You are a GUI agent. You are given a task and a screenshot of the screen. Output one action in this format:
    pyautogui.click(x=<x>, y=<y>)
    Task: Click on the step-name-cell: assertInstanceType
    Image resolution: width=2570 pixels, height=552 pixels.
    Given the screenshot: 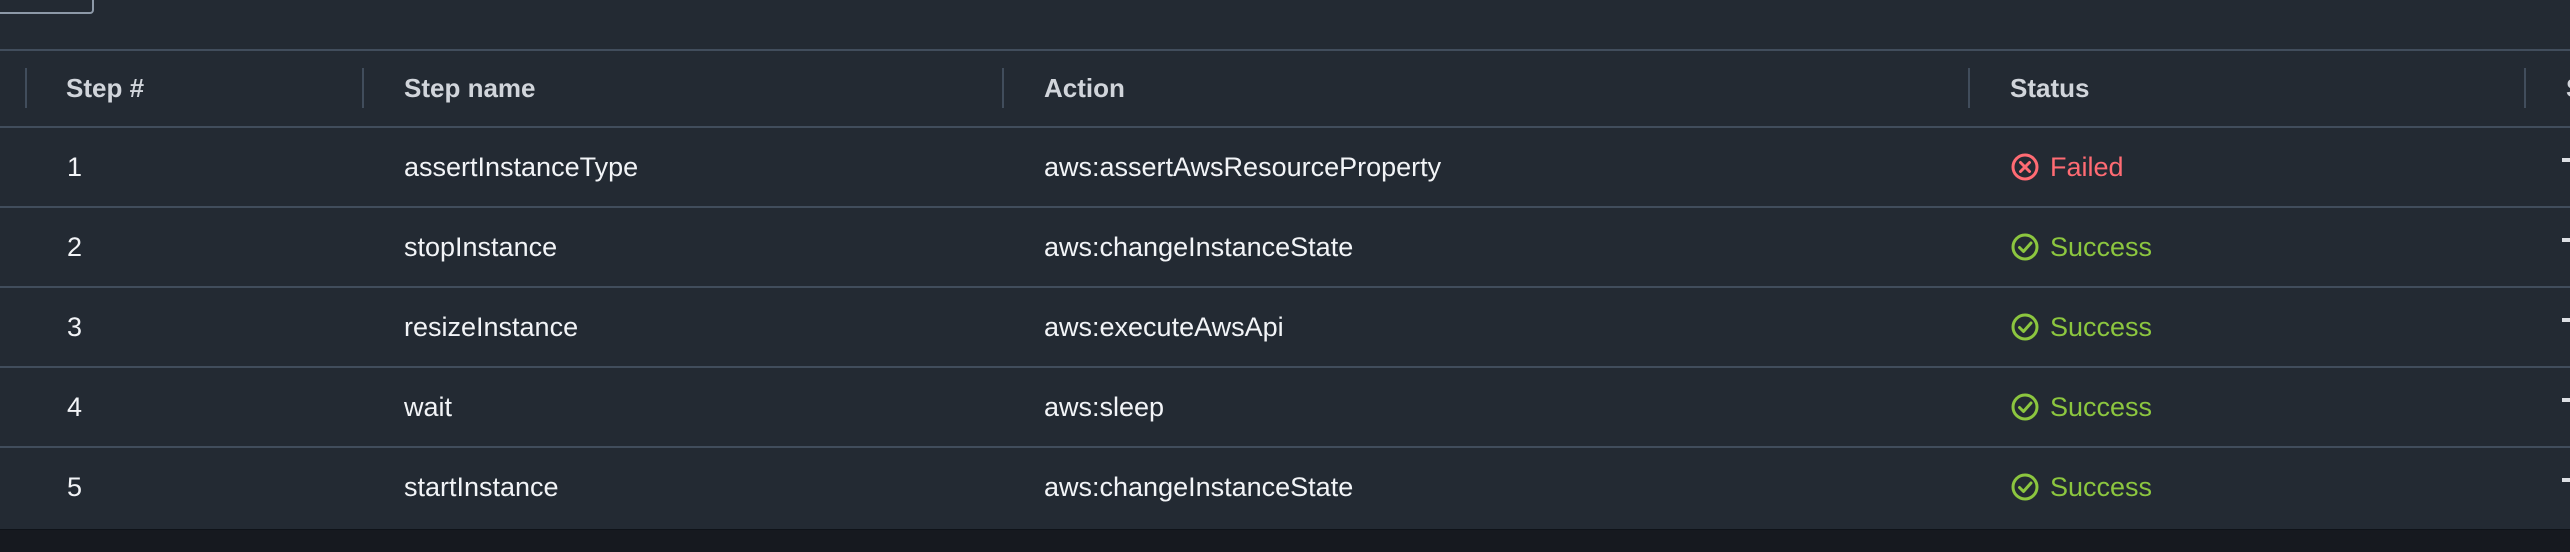 What is the action you would take?
    pyautogui.click(x=521, y=167)
    